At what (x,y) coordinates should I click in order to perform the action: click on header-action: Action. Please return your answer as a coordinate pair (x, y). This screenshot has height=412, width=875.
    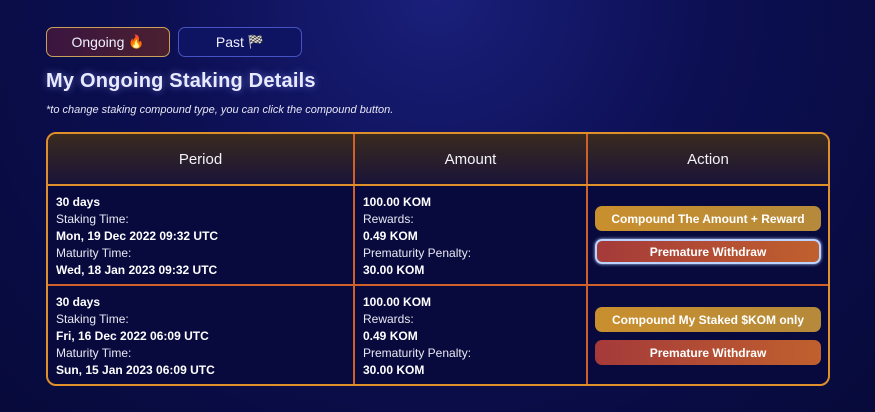
    Looking at the image, I should click on (708, 159).